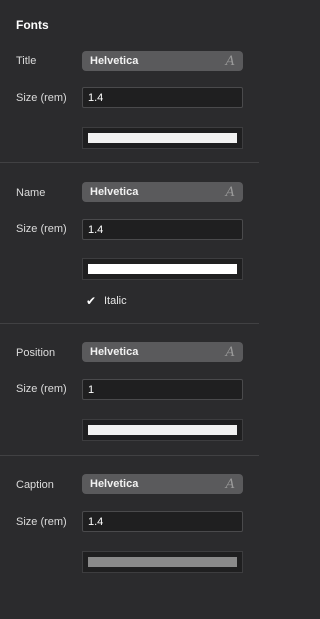 The height and width of the screenshot is (619, 320). What do you see at coordinates (162, 61) in the screenshot?
I see `title-font-button: Helvetica 𝐴` at bounding box center [162, 61].